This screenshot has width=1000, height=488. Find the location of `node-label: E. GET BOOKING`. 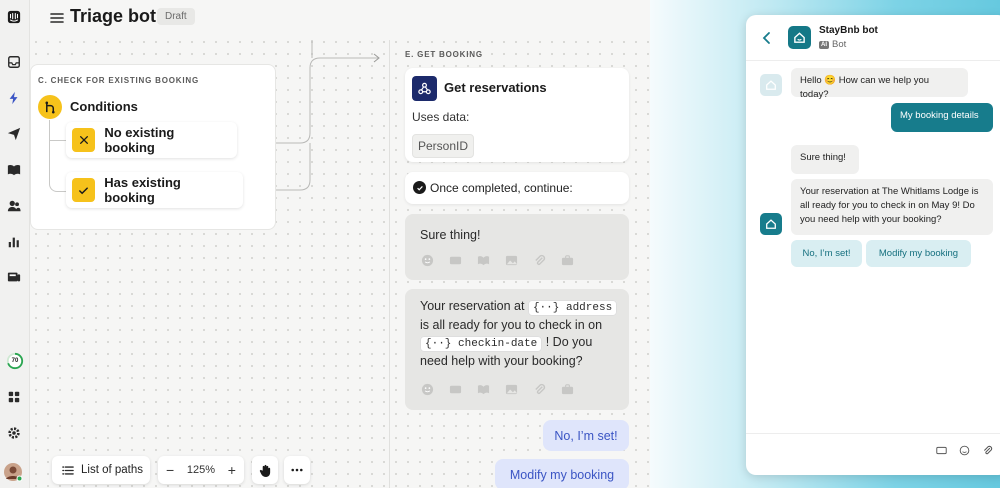

node-label: E. GET BOOKING is located at coordinates (444, 54).